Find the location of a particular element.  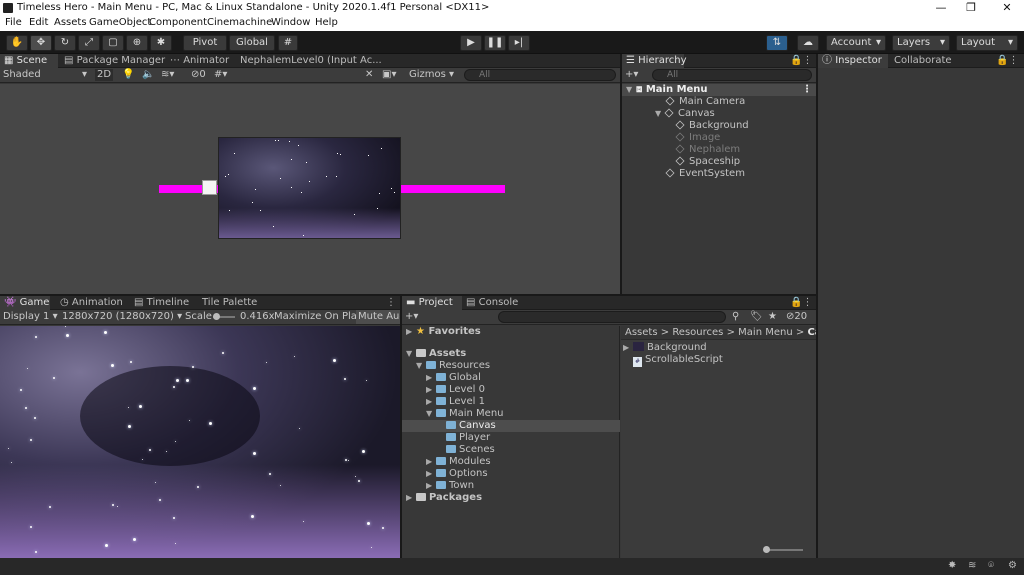

tree-global: ▶ Global is located at coordinates (453, 378).